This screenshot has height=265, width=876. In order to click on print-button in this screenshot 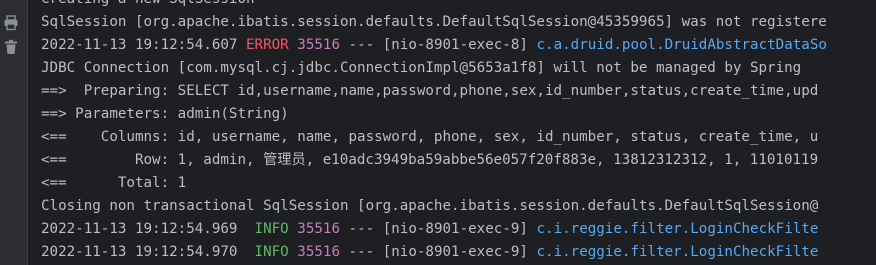, I will do `click(11, 23)`.